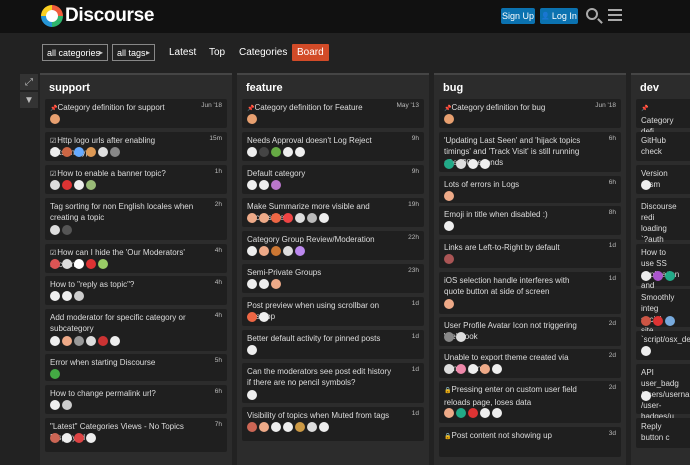 The image size is (690, 465). What do you see at coordinates (530, 220) in the screenshot?
I see `topic-card: Emoji in title when disabled :) 8h` at bounding box center [530, 220].